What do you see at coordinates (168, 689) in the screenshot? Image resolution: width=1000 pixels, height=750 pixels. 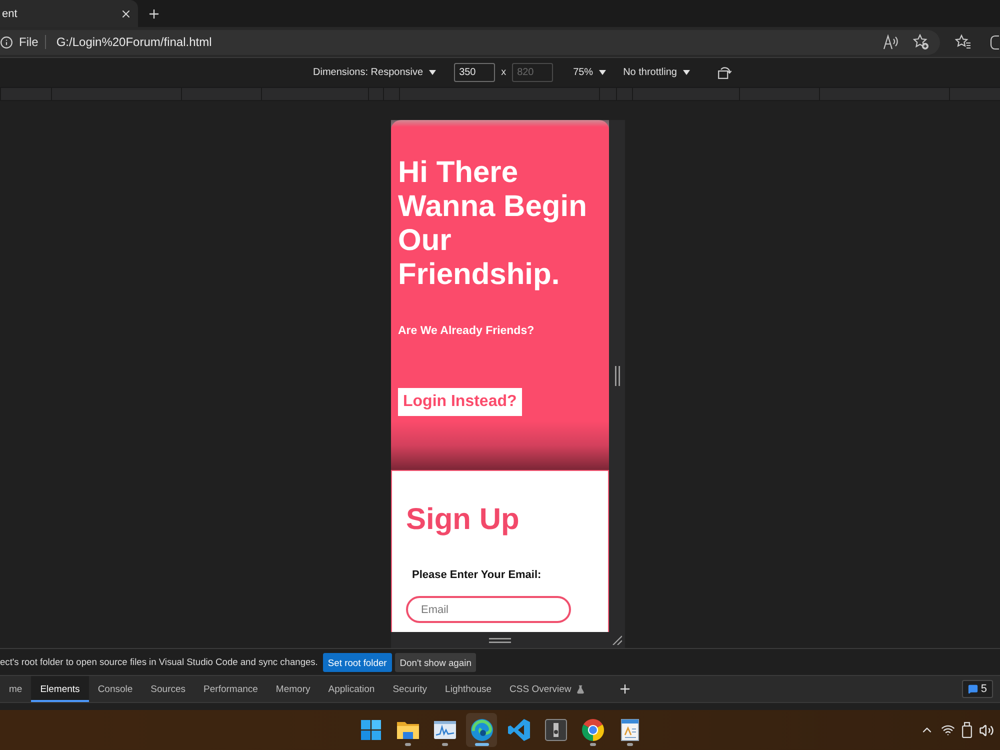 I see `devtools-tab: Sources` at bounding box center [168, 689].